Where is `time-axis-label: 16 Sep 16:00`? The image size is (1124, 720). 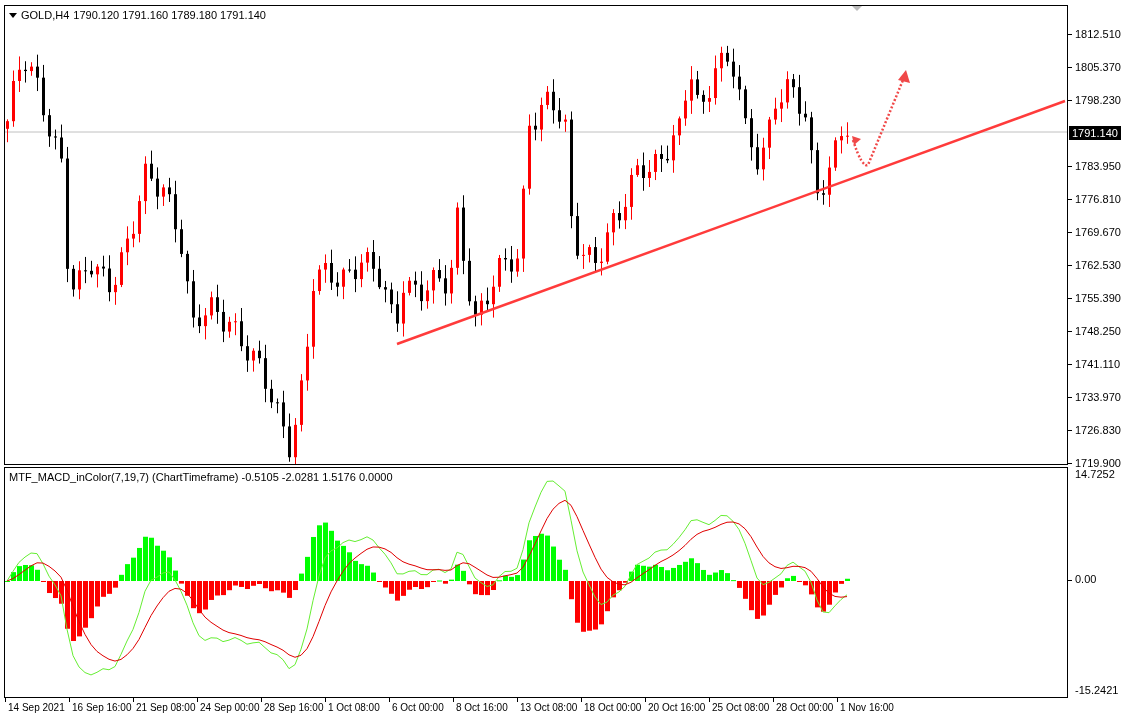
time-axis-label: 16 Sep 16:00 is located at coordinates (102, 707).